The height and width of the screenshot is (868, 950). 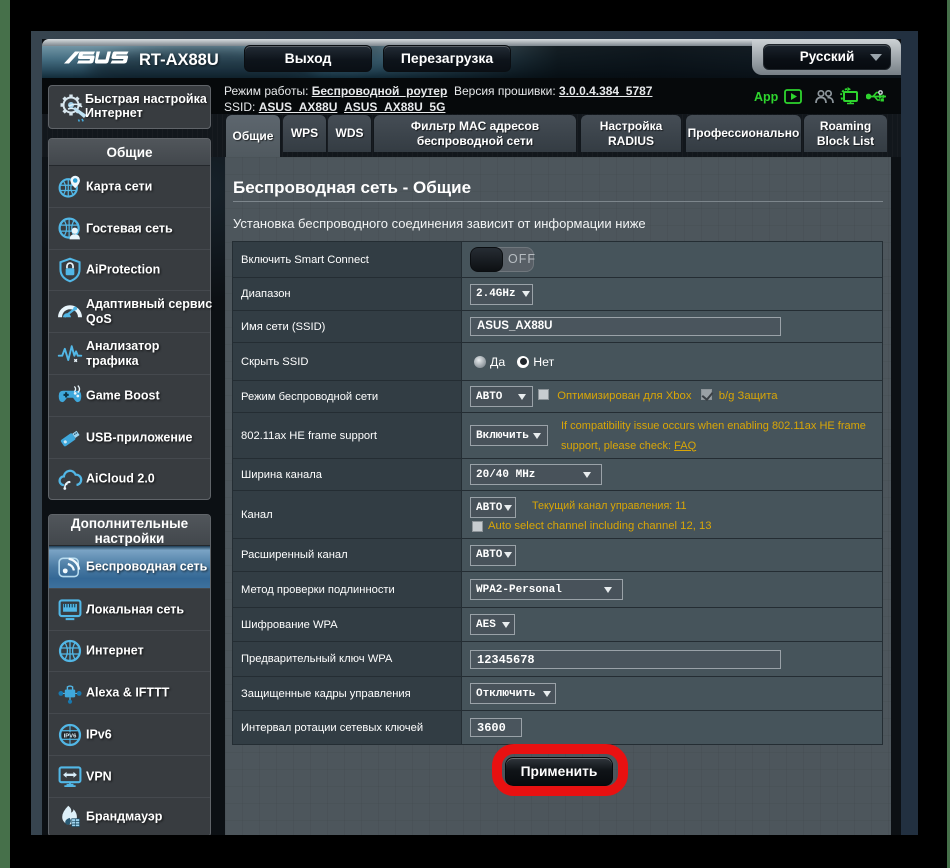 I want to click on svg-text: IPV6, so click(x=70, y=736).